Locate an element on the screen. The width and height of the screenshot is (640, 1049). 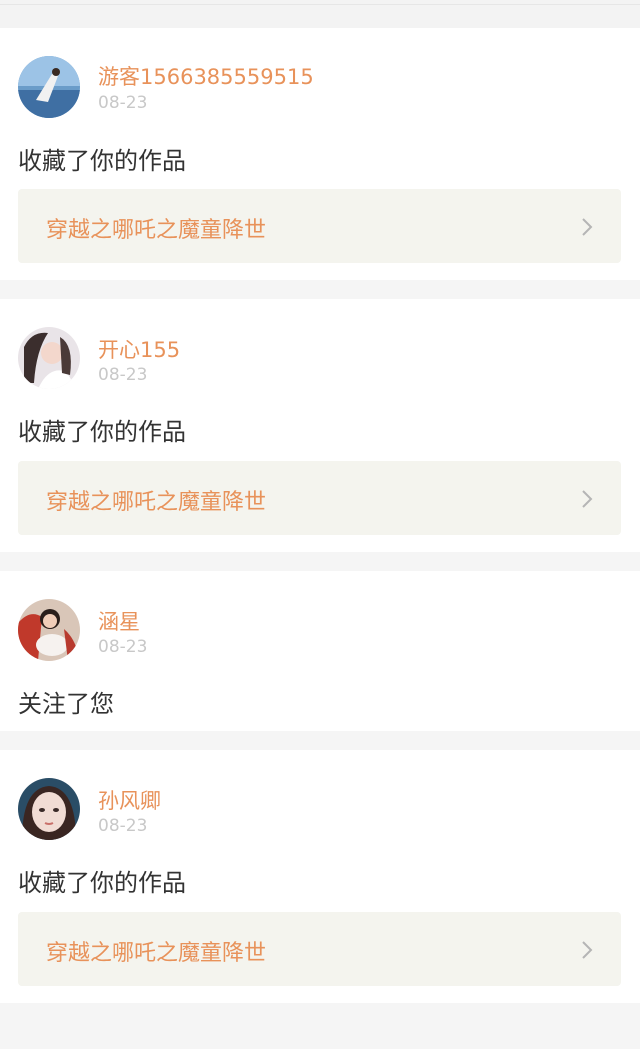
user-name: 游客1566385559515 is located at coordinates (206, 76).